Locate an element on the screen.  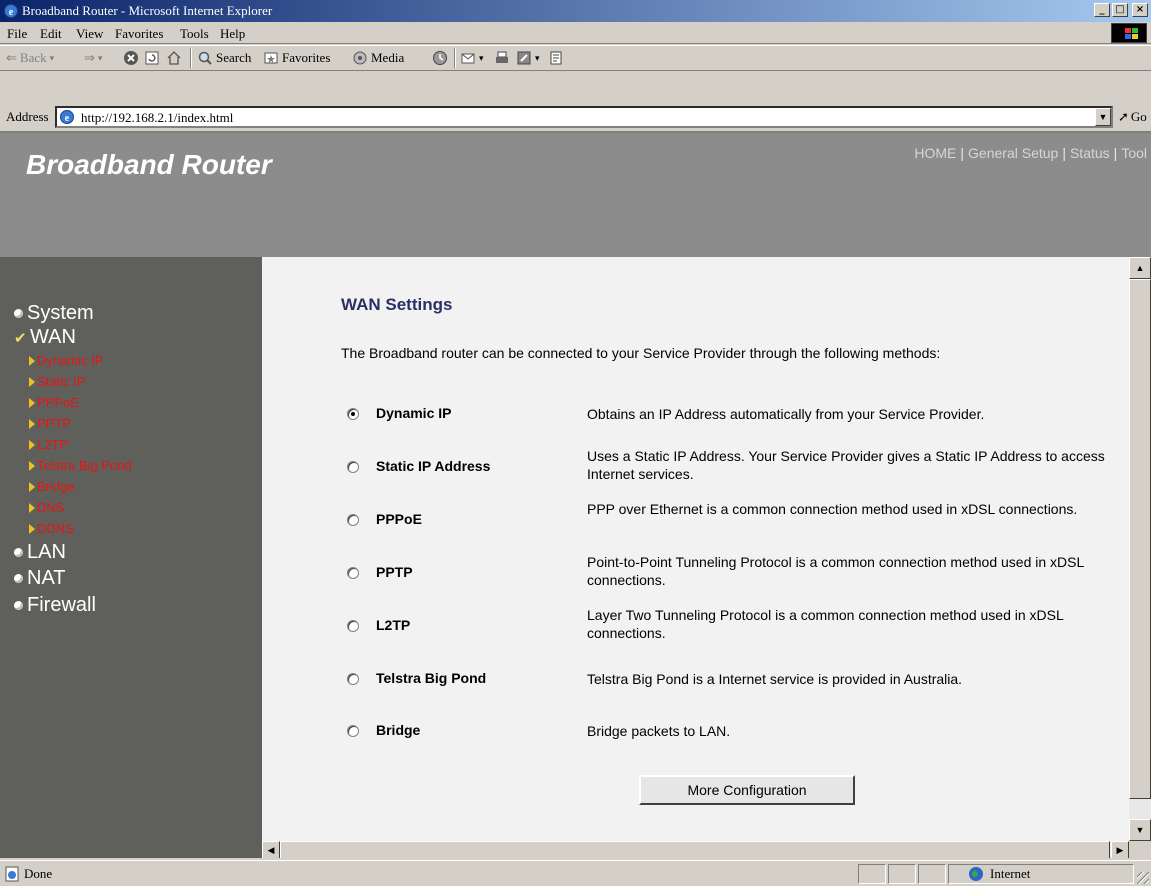
menu-favorites: Favorites is located at coordinates (139, 34).